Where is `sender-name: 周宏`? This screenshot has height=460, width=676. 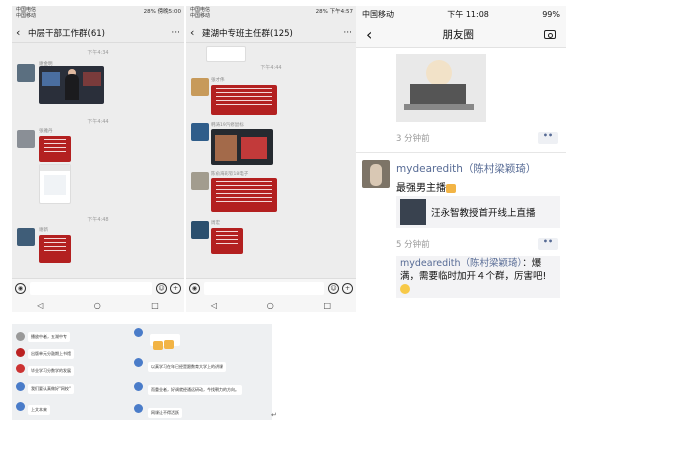
sender-name: 周宏 is located at coordinates (215, 223).